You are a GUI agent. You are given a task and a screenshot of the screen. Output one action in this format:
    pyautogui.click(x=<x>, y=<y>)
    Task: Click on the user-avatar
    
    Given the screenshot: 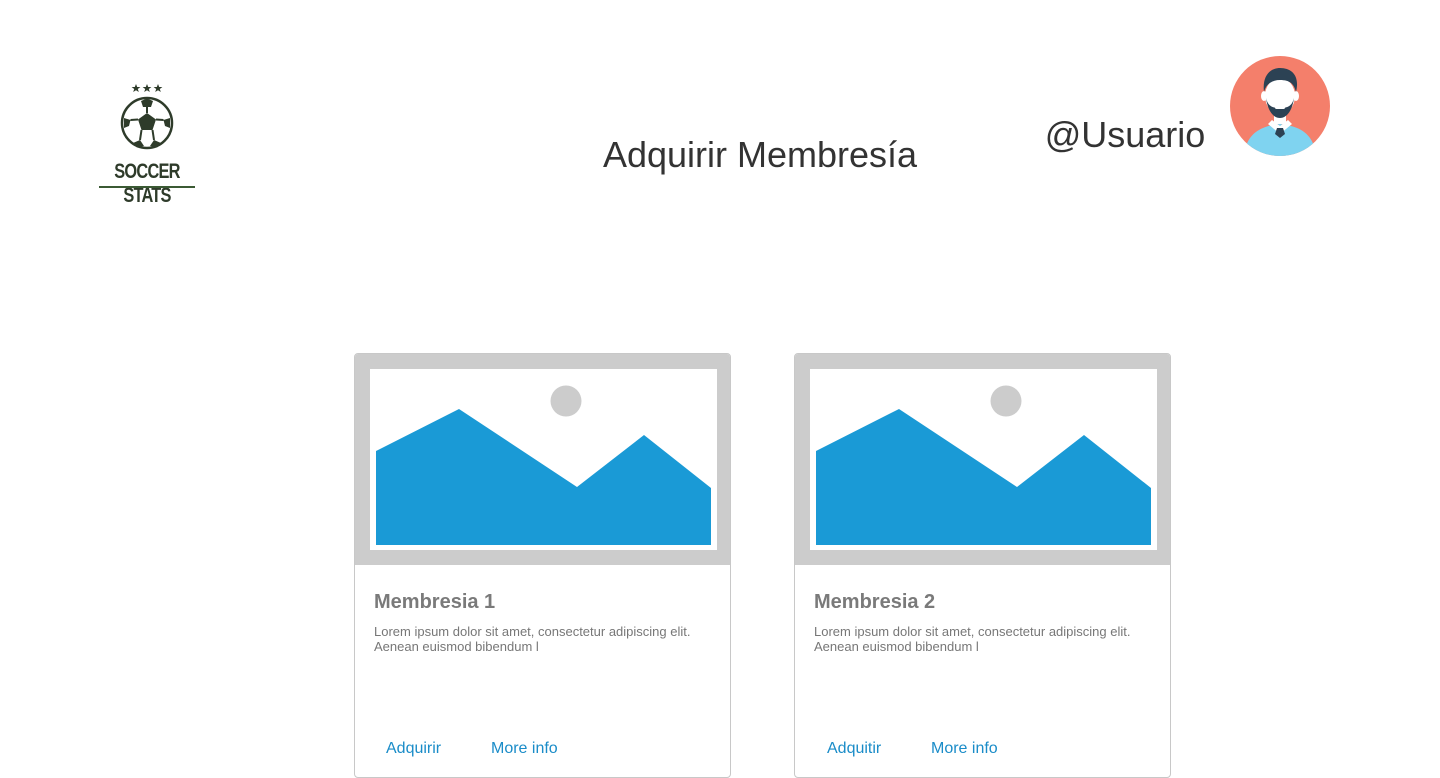 What is the action you would take?
    pyautogui.click(x=1280, y=106)
    